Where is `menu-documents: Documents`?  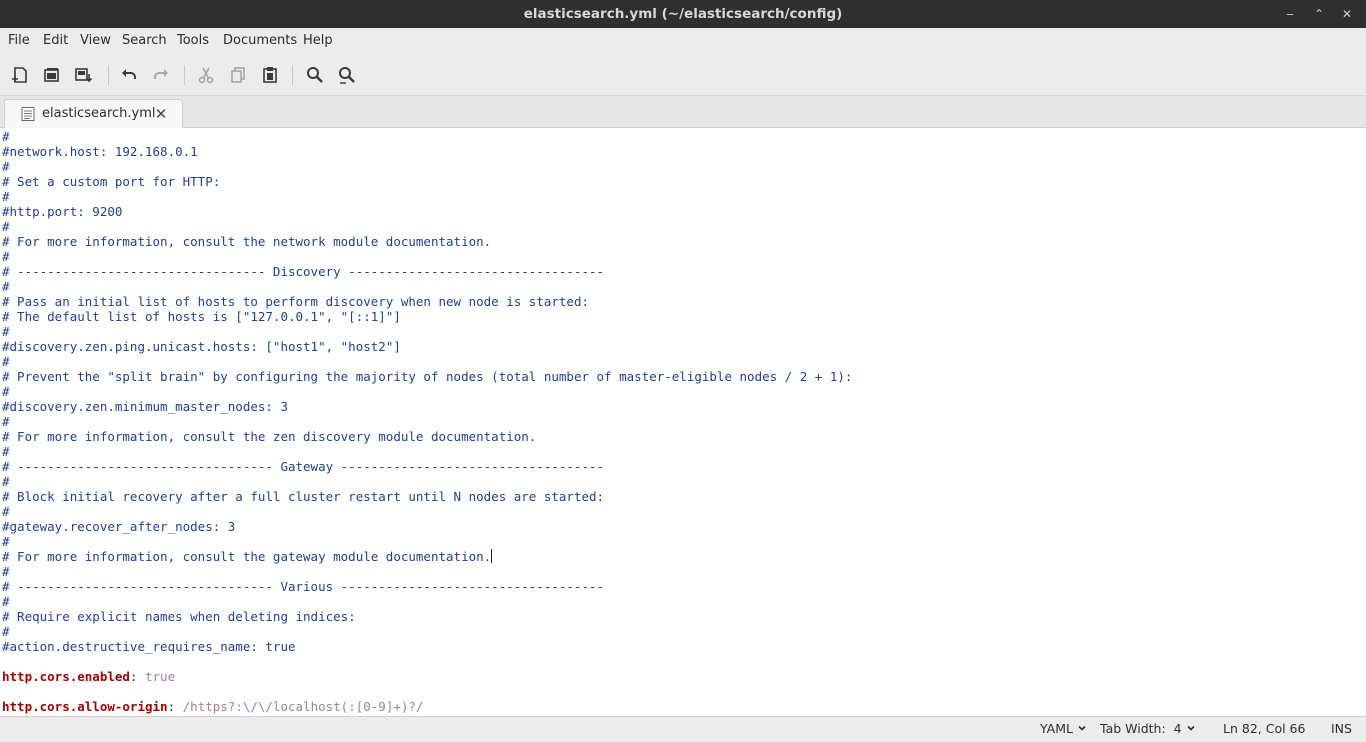
menu-documents: Documents is located at coordinates (260, 41).